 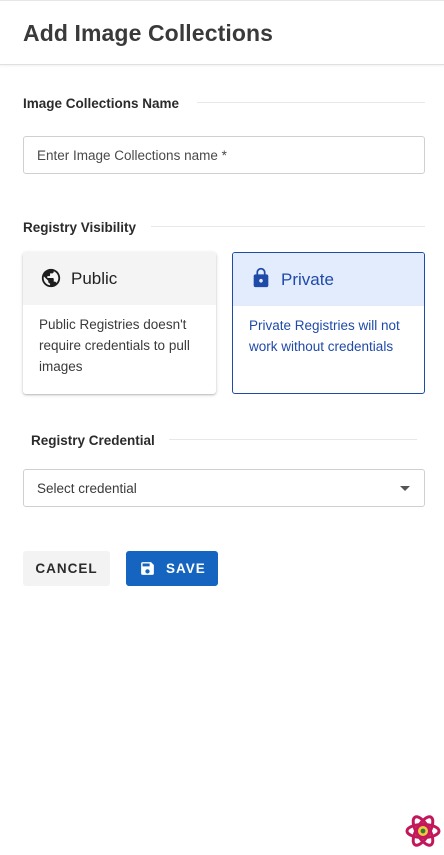 I want to click on public-card-title: Public, so click(x=94, y=278).